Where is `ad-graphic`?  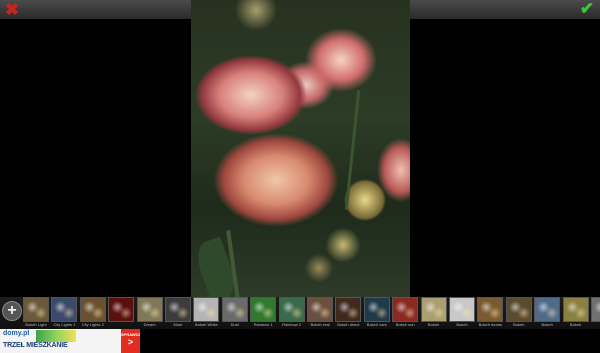
ad-graphic is located at coordinates (56, 336).